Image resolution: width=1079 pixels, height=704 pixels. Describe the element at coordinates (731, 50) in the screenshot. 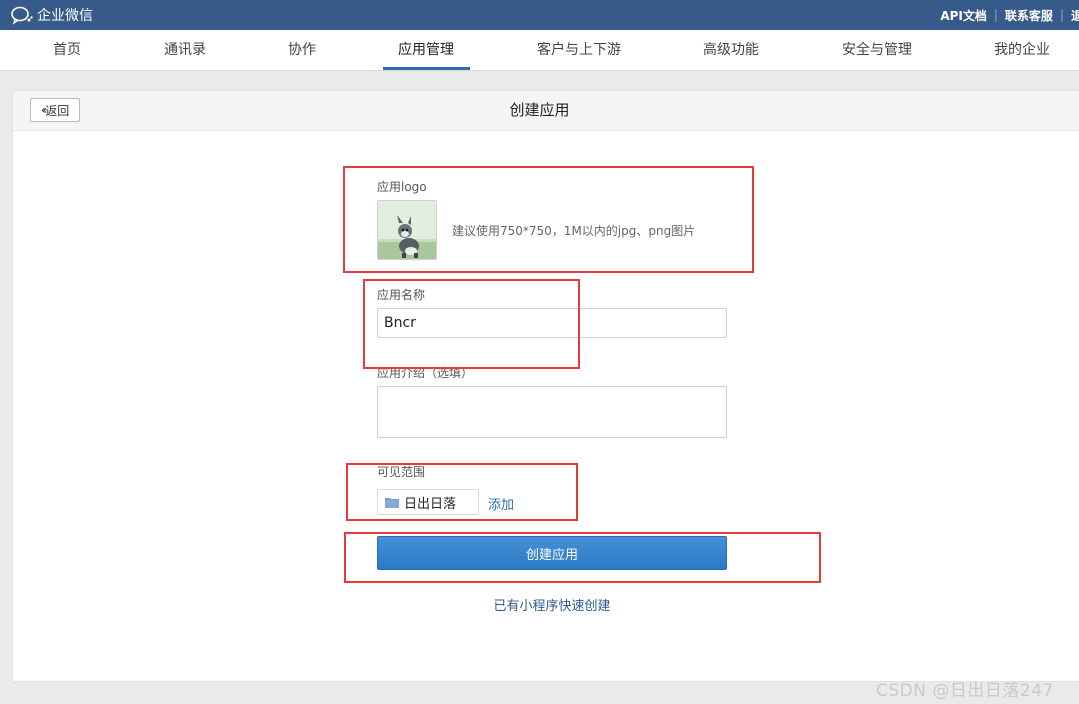

I see `tab-advanced: 高级功能` at that location.